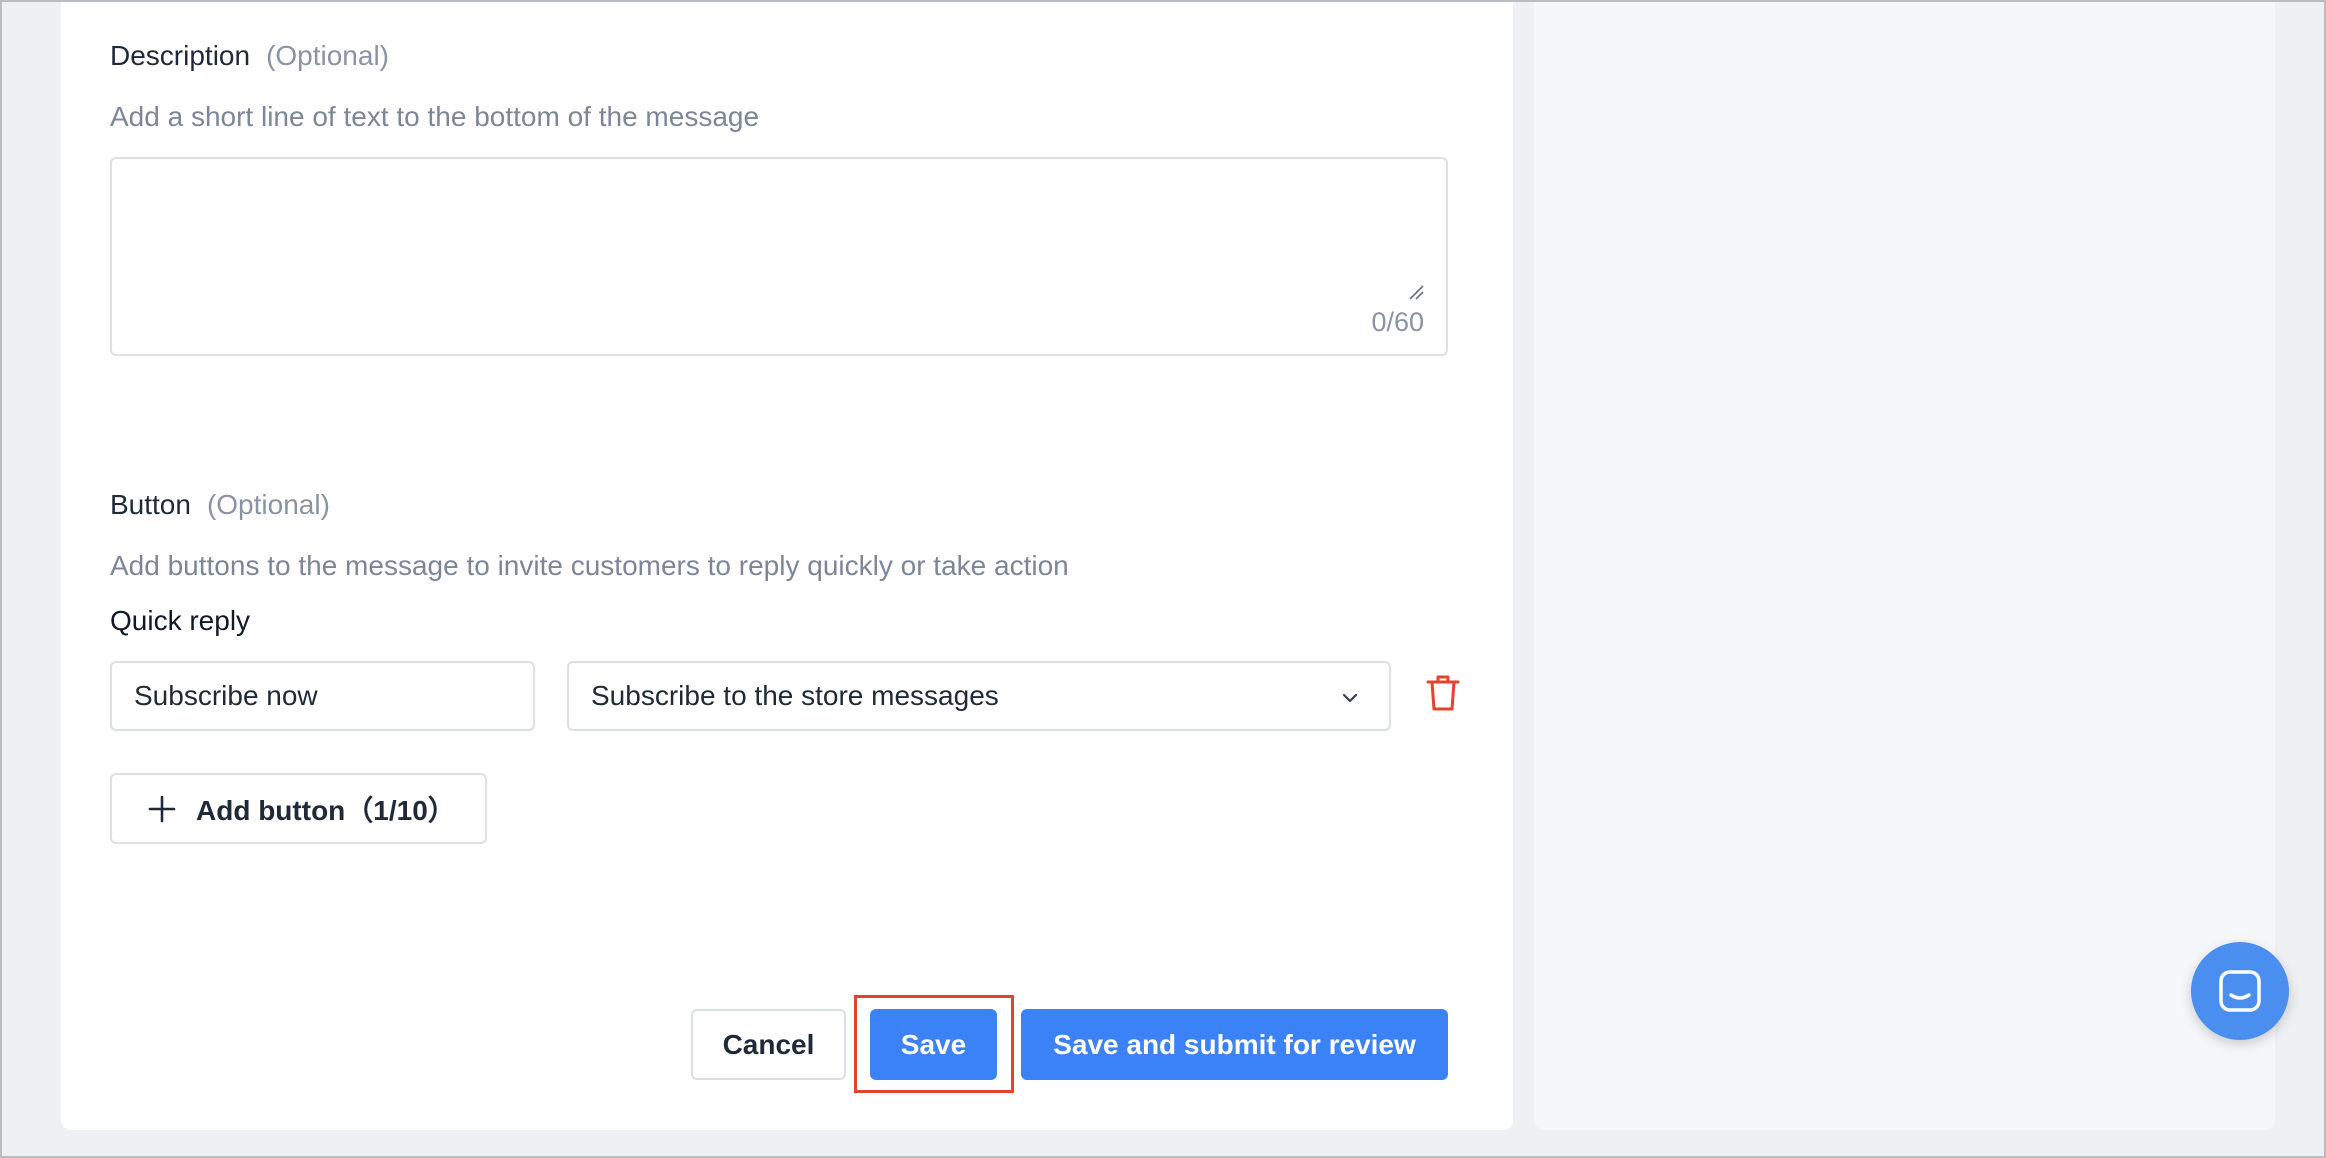 The image size is (2326, 1158). What do you see at coordinates (768, 1044) in the screenshot?
I see `cancel-button: Cancel` at bounding box center [768, 1044].